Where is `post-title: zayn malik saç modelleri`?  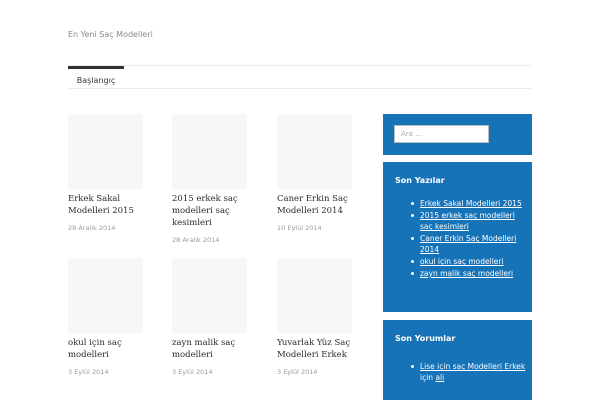
post-title: zayn malik saç modelleri is located at coordinates (217, 349).